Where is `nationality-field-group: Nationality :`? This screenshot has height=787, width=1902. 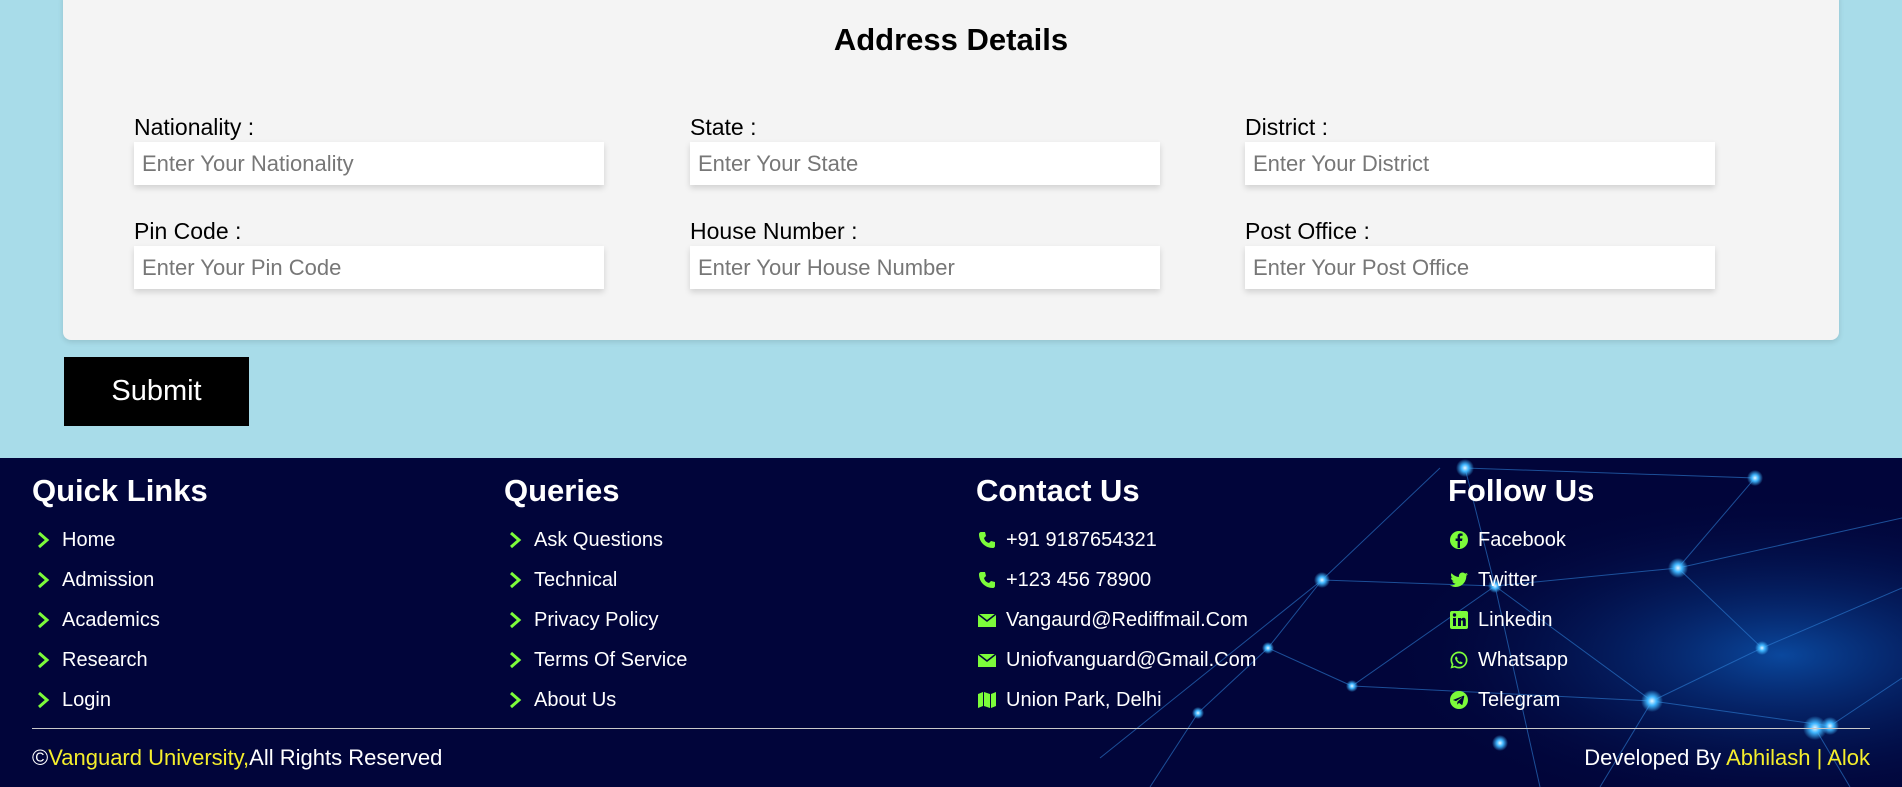
nationality-field-group: Nationality : is located at coordinates (369, 148).